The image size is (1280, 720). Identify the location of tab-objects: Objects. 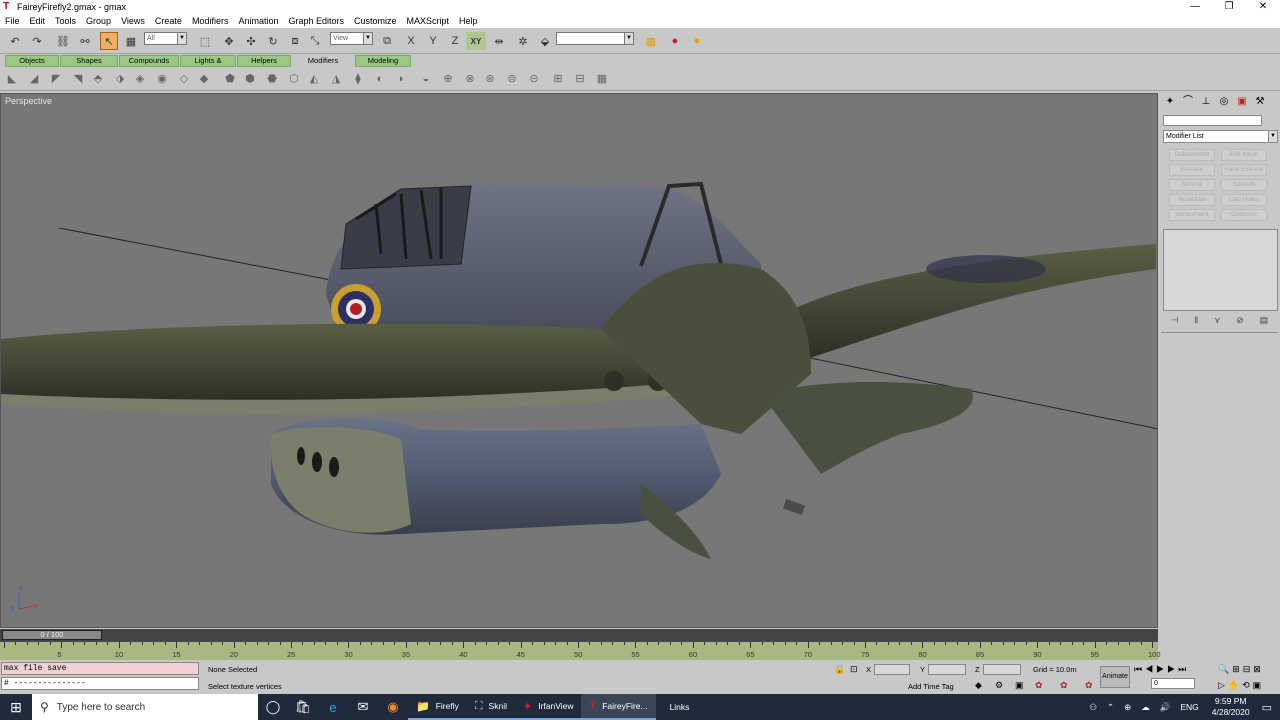
(32, 61).